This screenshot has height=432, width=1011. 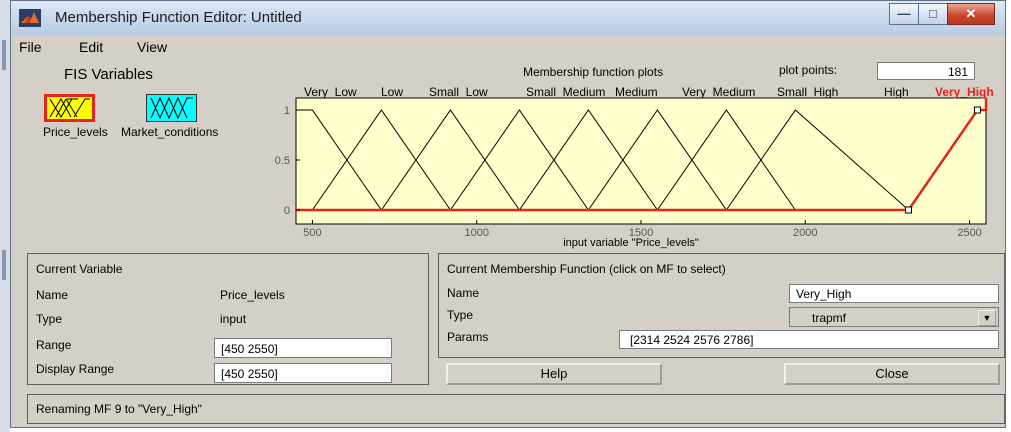 I want to click on background-desktop-strip, so click(x=5, y=216).